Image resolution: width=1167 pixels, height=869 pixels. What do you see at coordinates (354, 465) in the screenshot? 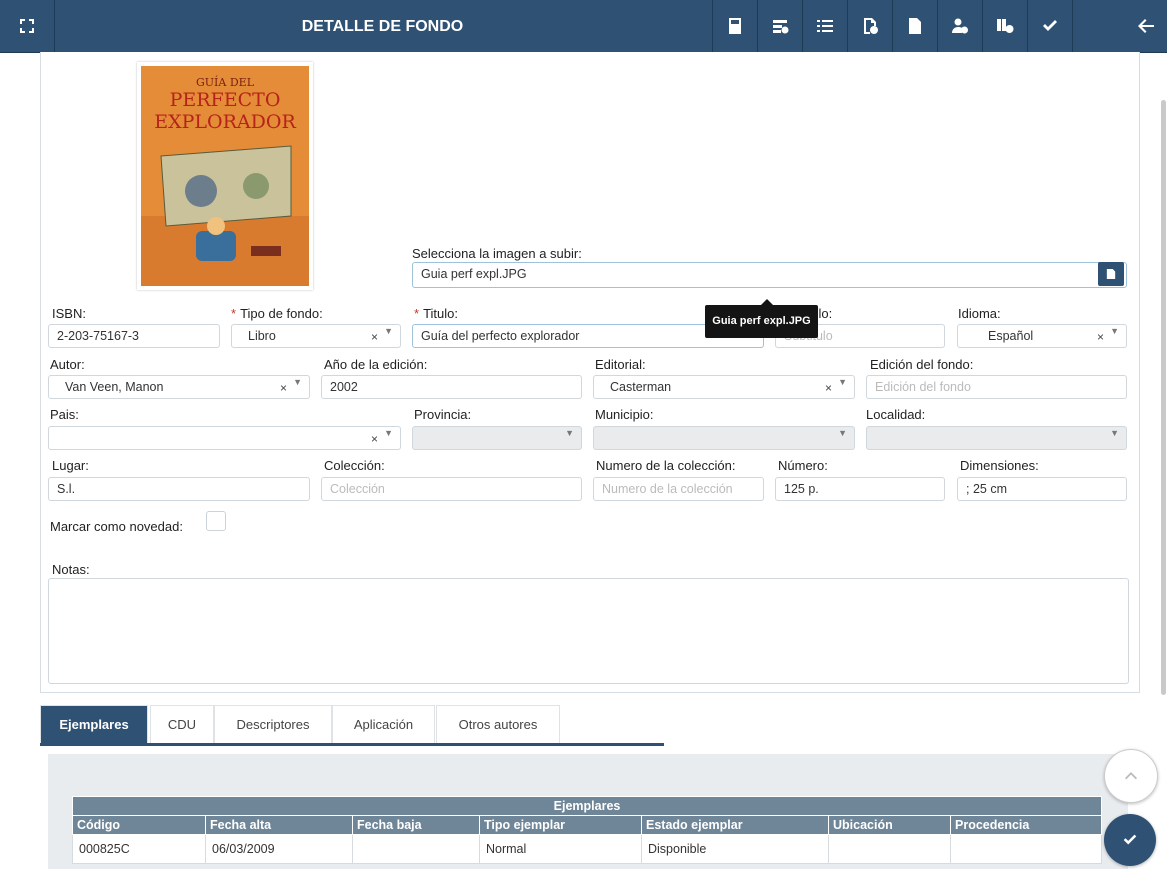
I see `coleccion-label: Colección:` at bounding box center [354, 465].